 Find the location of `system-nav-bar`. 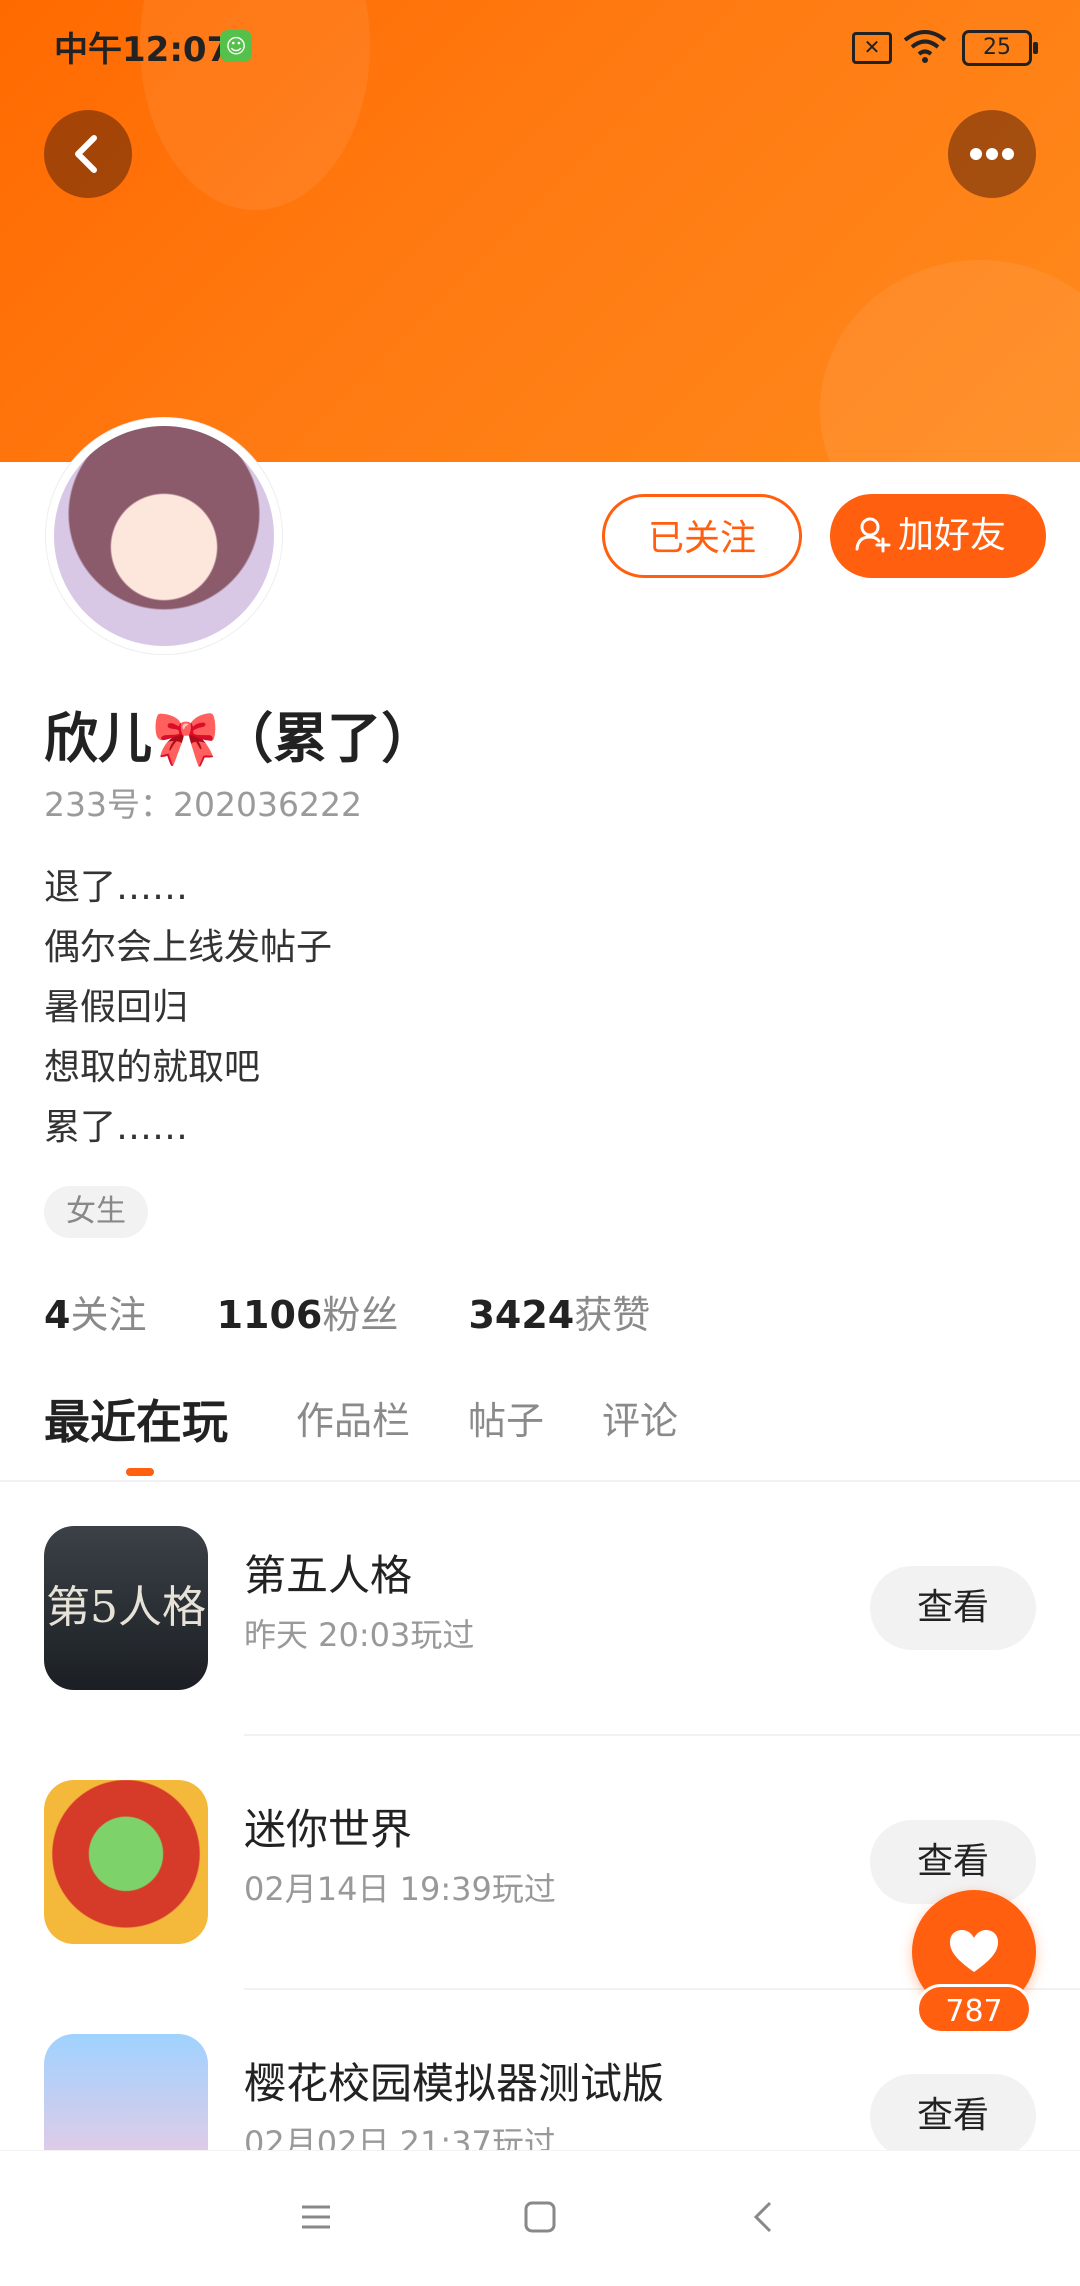

system-nav-bar is located at coordinates (540, 2215).